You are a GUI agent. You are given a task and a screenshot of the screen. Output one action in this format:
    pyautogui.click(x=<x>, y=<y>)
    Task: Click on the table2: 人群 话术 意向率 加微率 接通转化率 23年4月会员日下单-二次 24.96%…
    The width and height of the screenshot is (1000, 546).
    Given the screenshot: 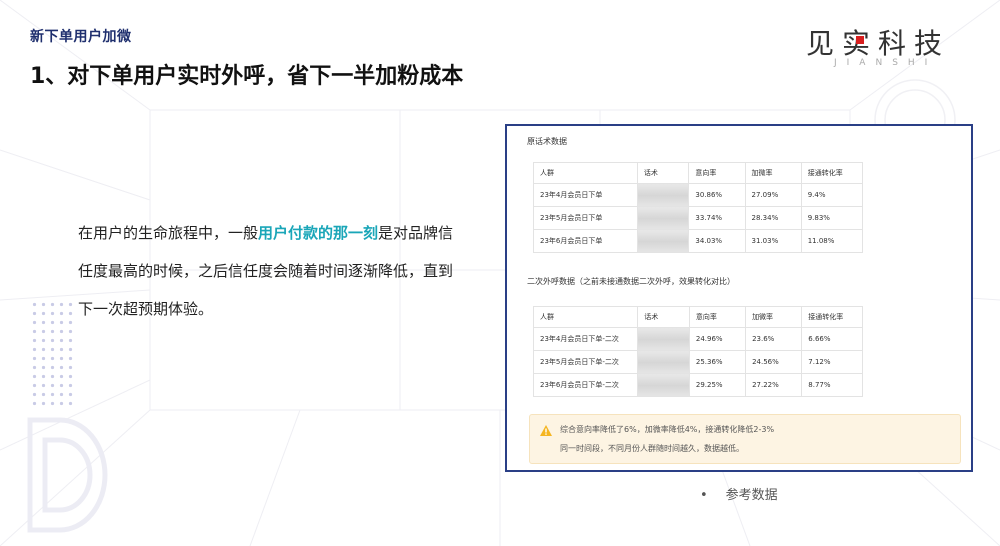 What is the action you would take?
    pyautogui.click(x=697, y=351)
    